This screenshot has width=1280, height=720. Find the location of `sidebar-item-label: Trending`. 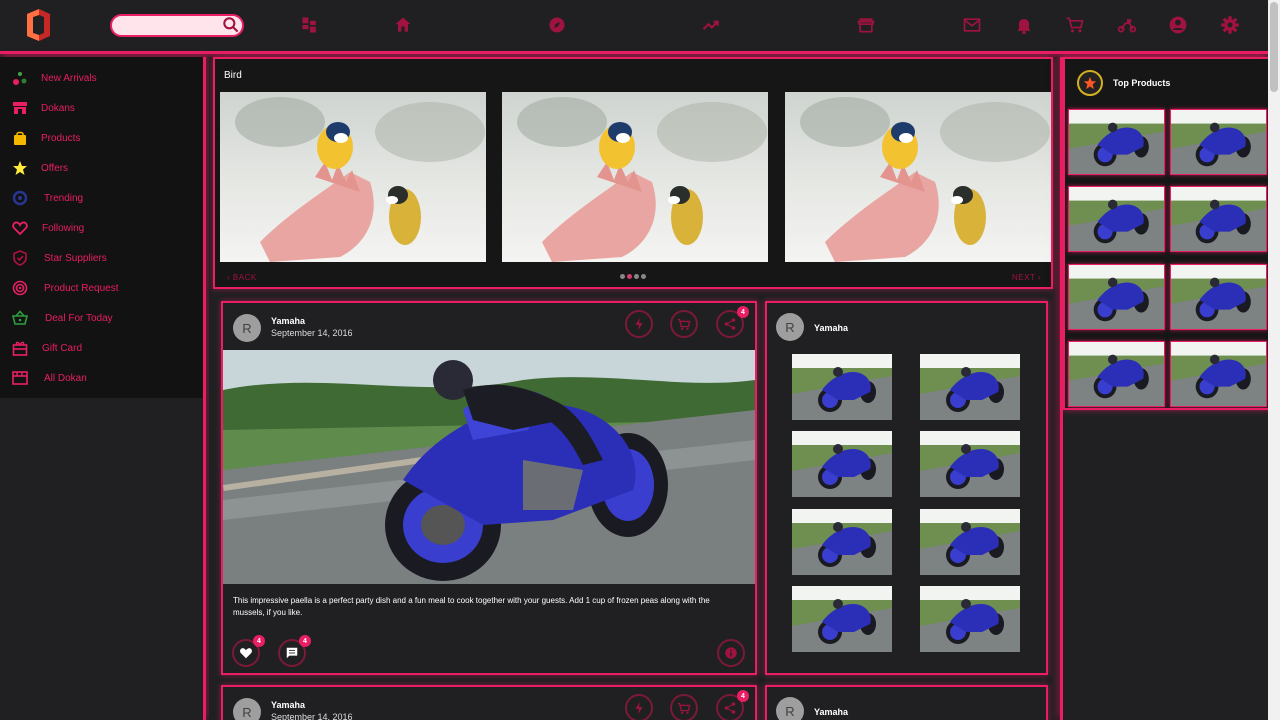

sidebar-item-label: Trending is located at coordinates (64, 198).